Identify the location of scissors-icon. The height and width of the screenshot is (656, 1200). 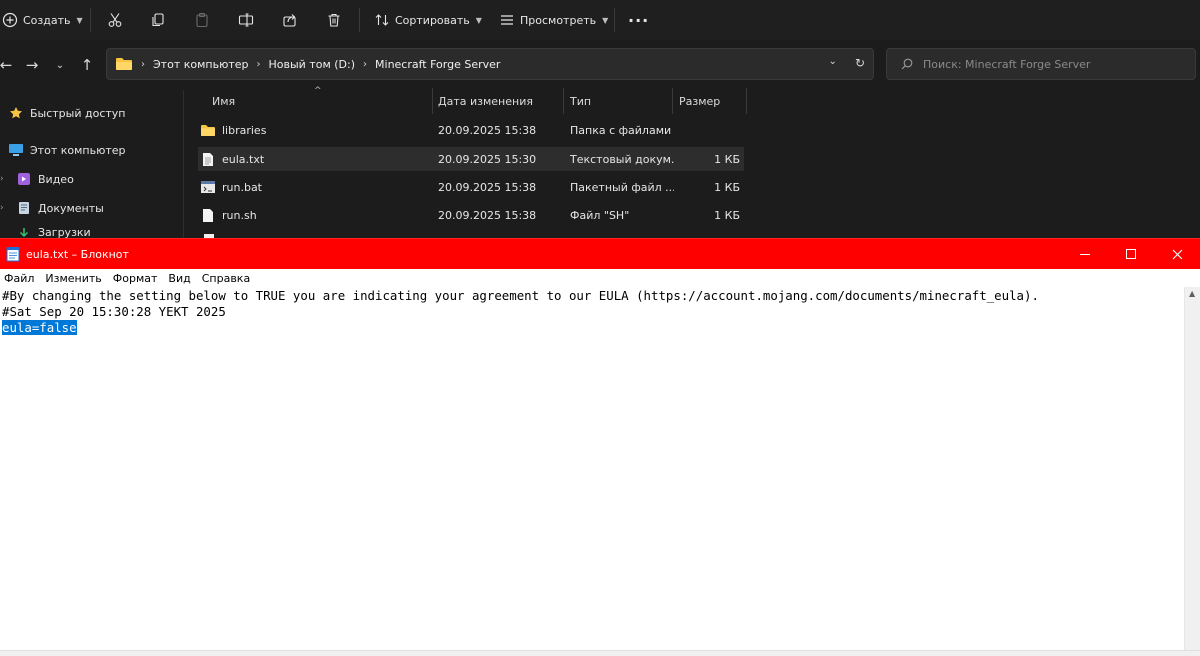
(115, 20).